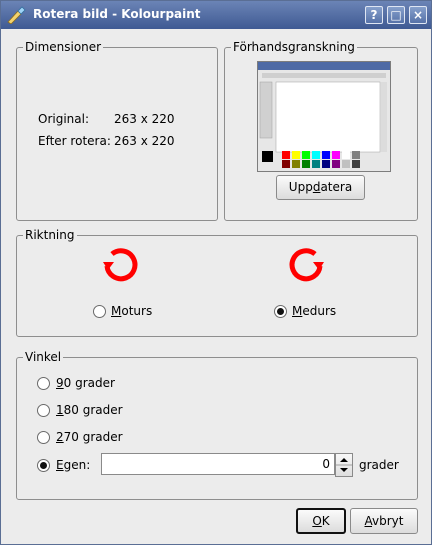  Describe the element at coordinates (60, 437) in the screenshot. I see `angle-270-mnemonic: 2` at that location.